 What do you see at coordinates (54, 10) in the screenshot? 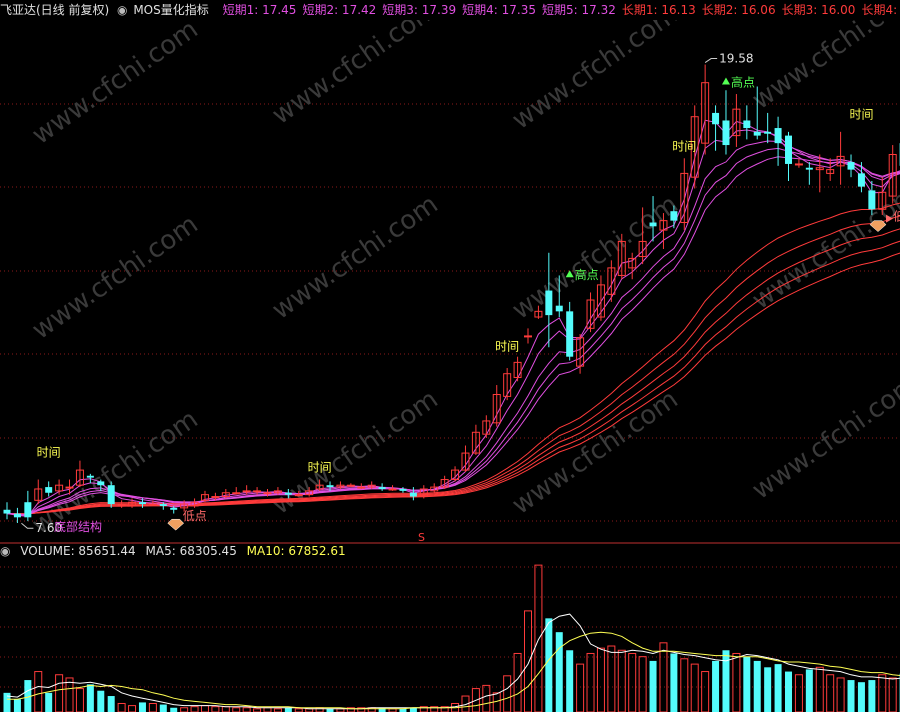
I see `stock-title: 飞亚达(日线 前复权)` at bounding box center [54, 10].